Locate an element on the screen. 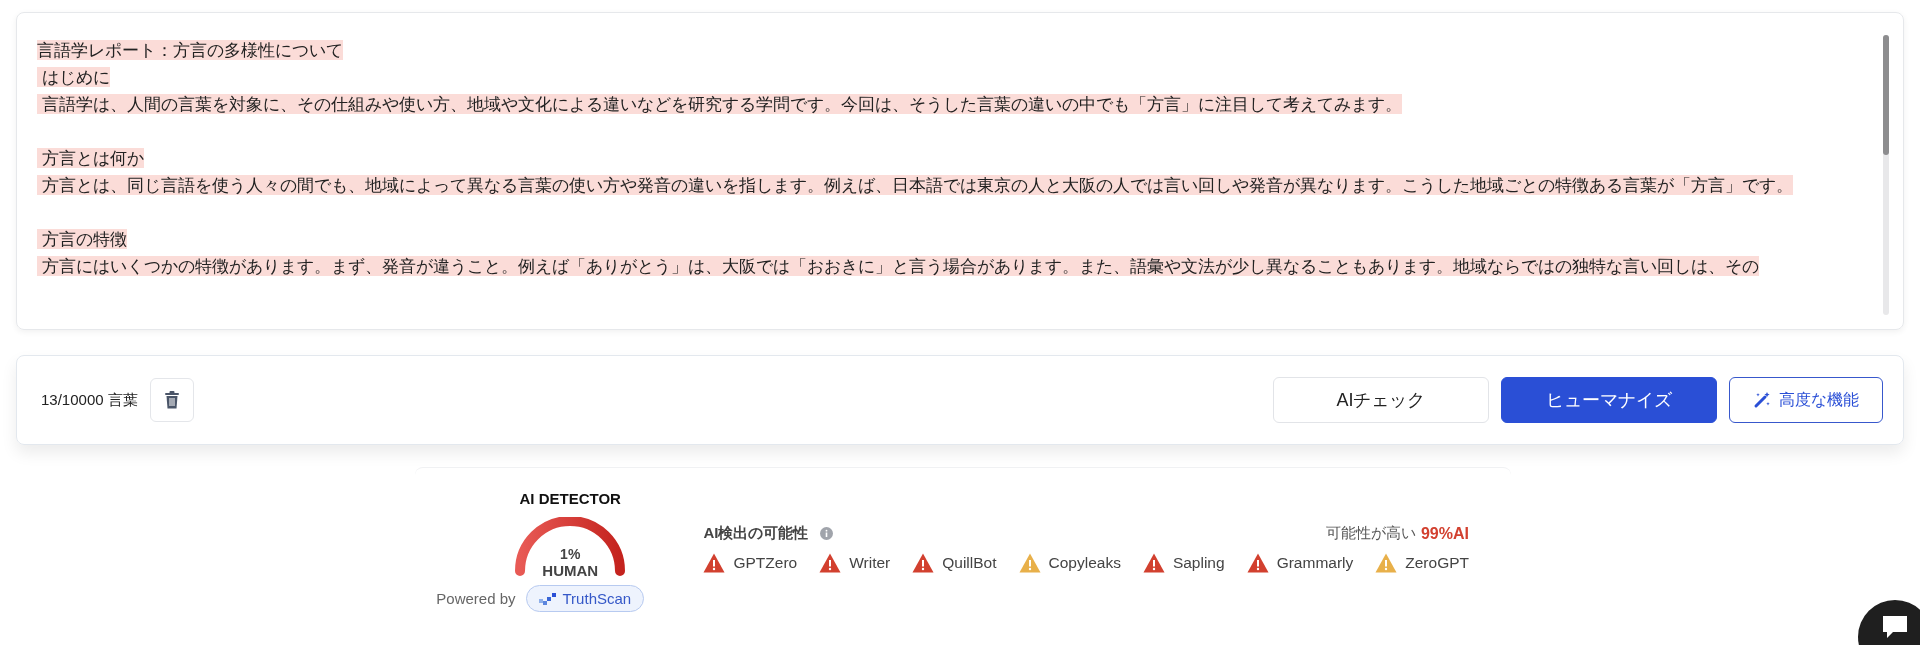 The image size is (1920, 645). gauge-label: HUMAN is located at coordinates (570, 570).